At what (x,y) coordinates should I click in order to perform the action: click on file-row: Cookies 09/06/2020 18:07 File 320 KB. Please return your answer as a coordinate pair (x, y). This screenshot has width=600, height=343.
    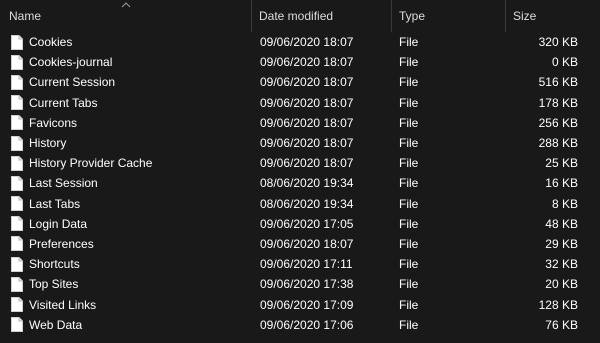
    Looking at the image, I should click on (300, 42).